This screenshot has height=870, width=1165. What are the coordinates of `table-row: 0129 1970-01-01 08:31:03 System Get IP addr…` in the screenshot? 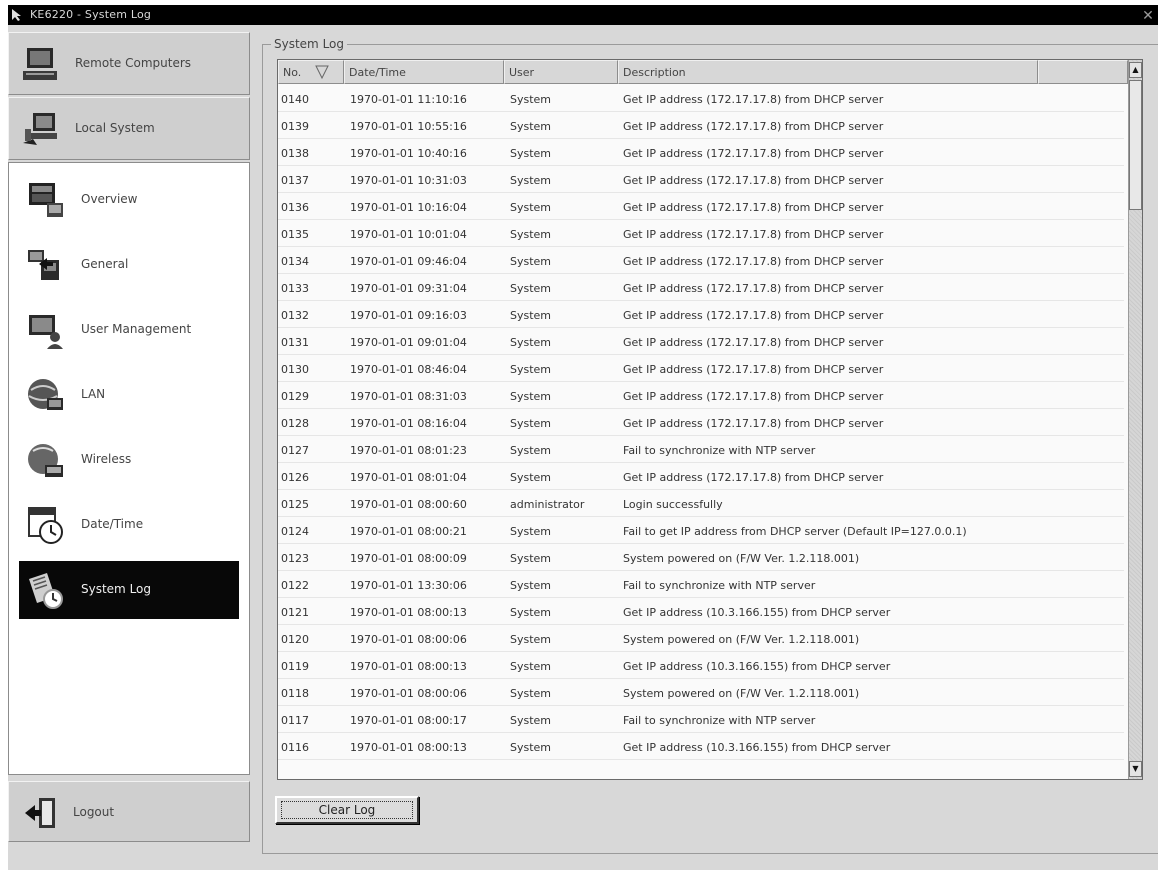 It's located at (701, 395).